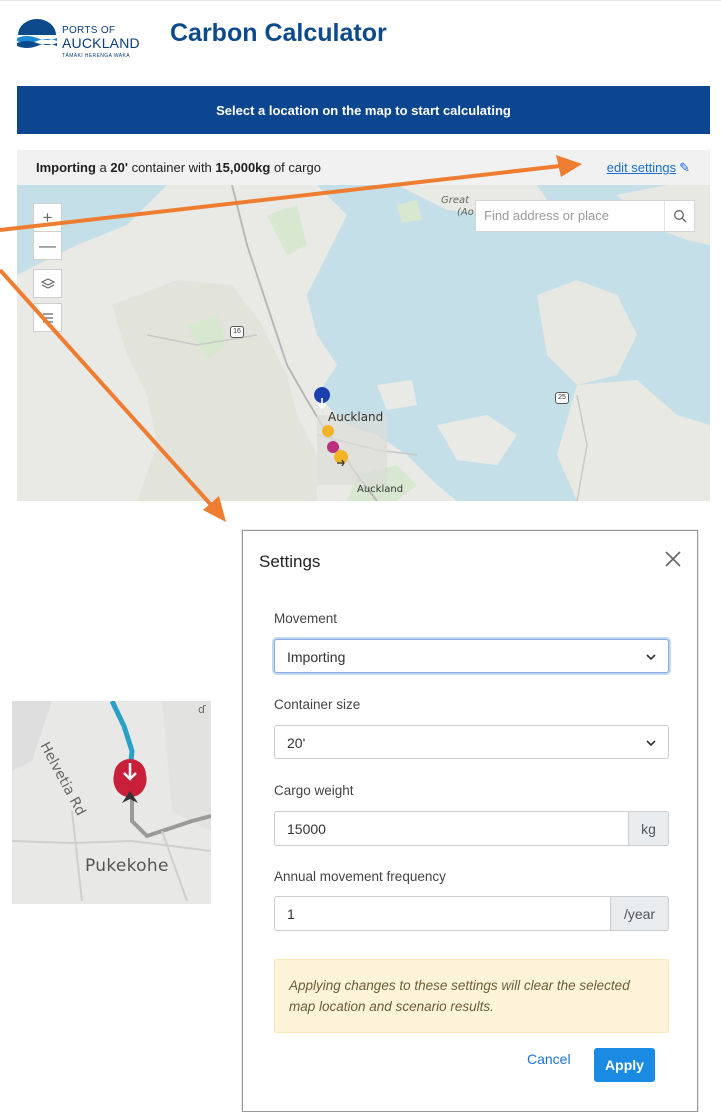  I want to click on frequency-group: 1 /year, so click(471, 913).